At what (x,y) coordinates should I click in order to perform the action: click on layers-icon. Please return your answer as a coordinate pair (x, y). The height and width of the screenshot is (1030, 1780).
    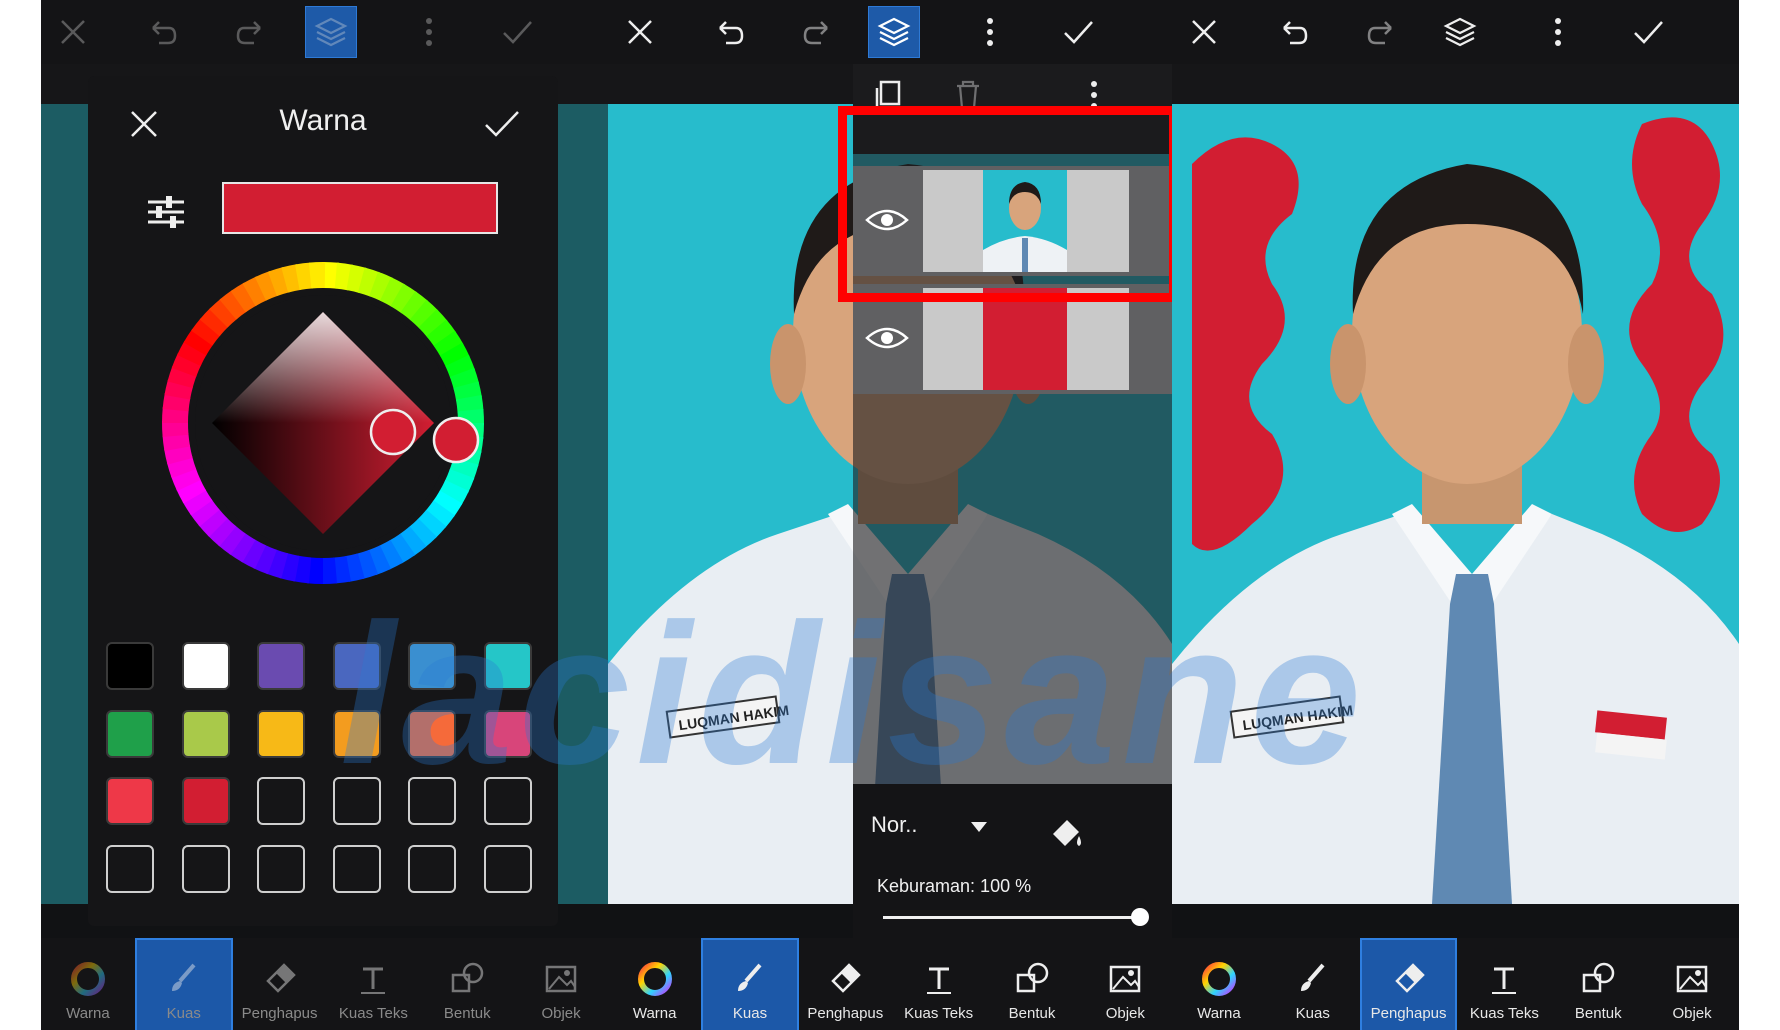
    Looking at the image, I should click on (331, 32).